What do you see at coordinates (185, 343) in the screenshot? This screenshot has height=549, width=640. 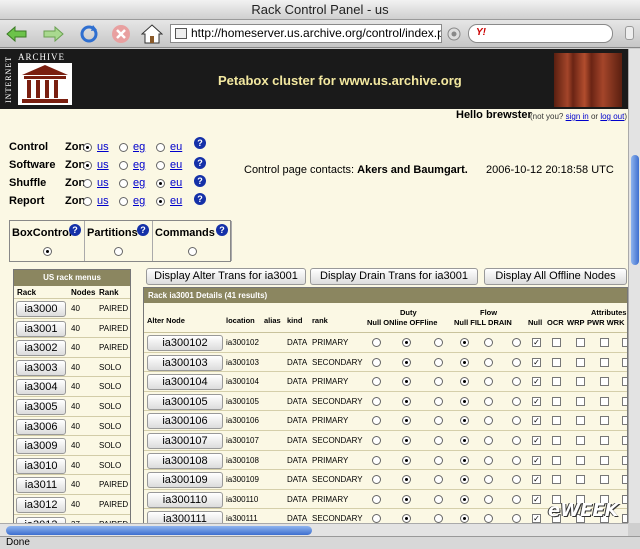 I see `alter-node-button-ia300102: ia300102` at bounding box center [185, 343].